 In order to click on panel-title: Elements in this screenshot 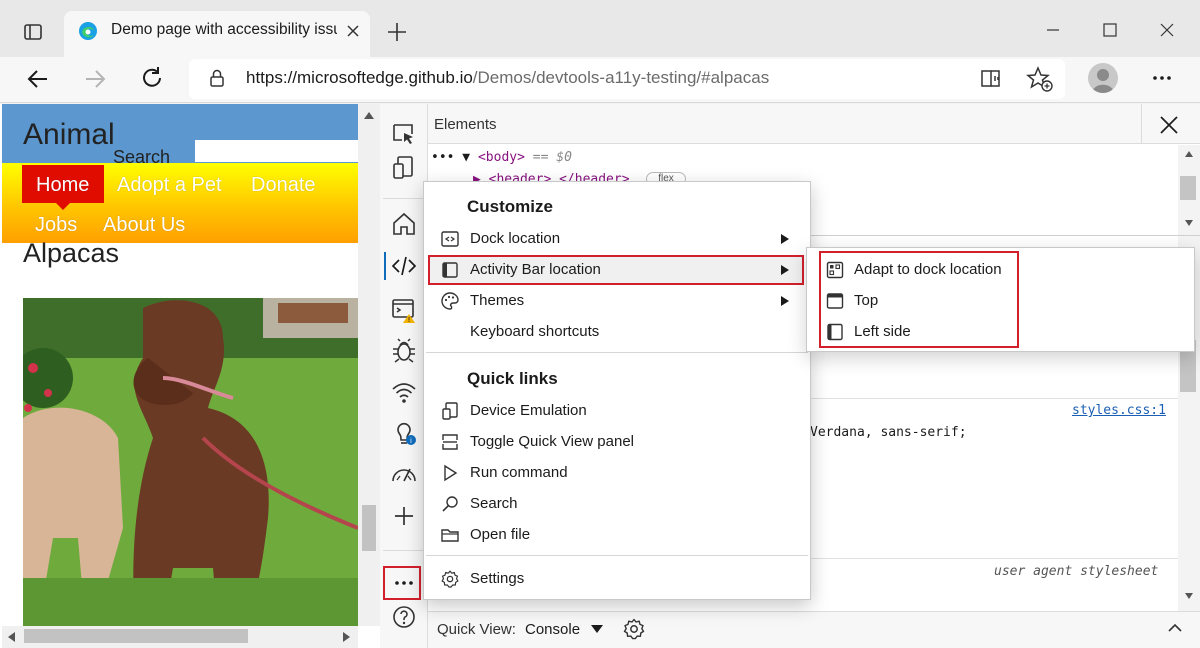, I will do `click(465, 124)`.